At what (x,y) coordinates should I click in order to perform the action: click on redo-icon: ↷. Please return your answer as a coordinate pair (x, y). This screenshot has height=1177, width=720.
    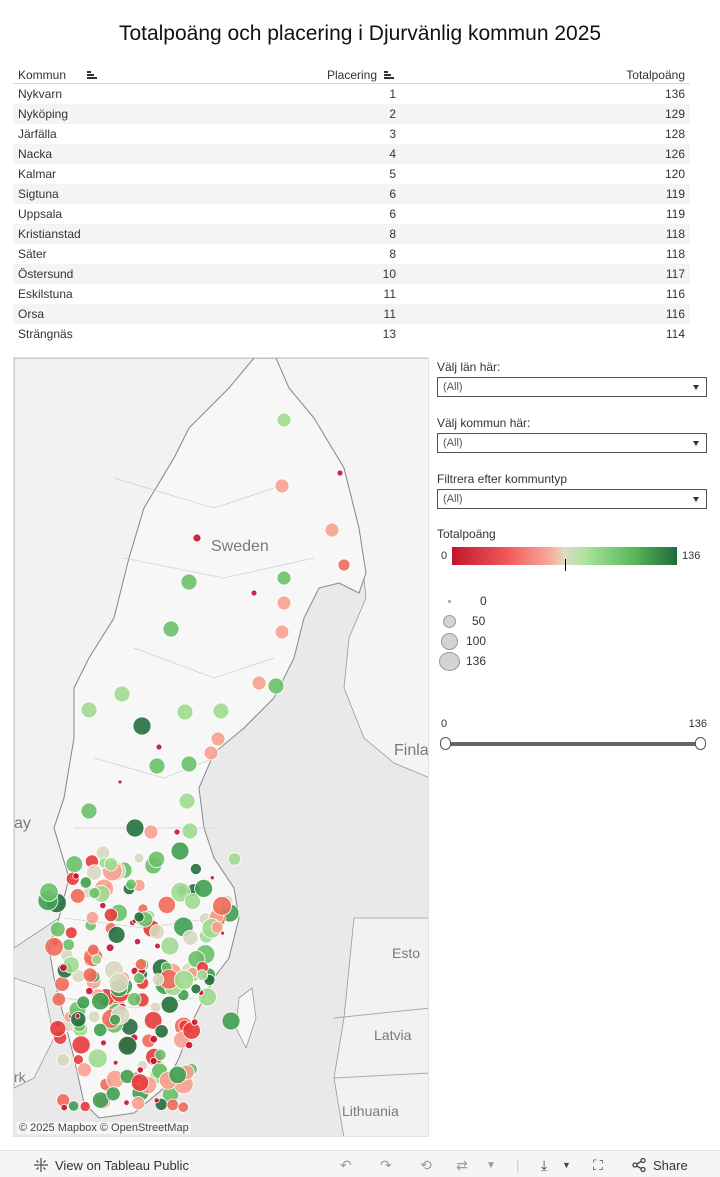
    Looking at the image, I should click on (386, 1165).